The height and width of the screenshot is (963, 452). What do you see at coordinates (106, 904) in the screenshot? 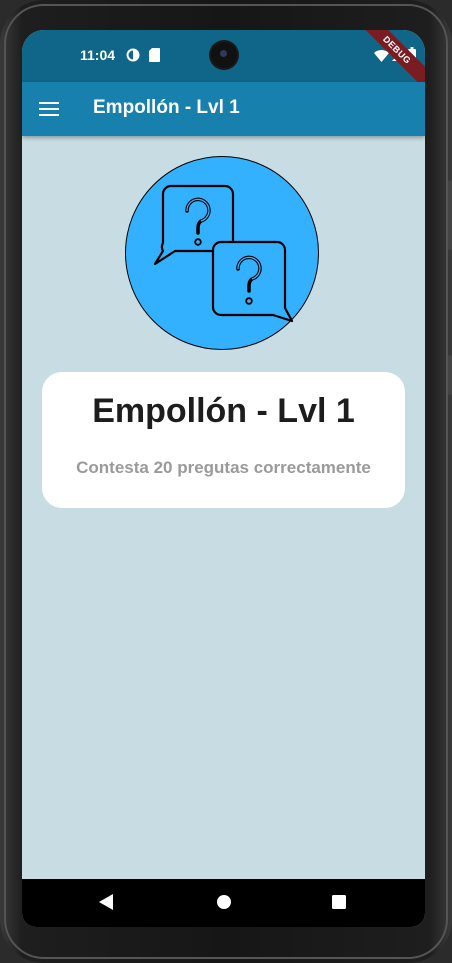
I see `back-icon` at bounding box center [106, 904].